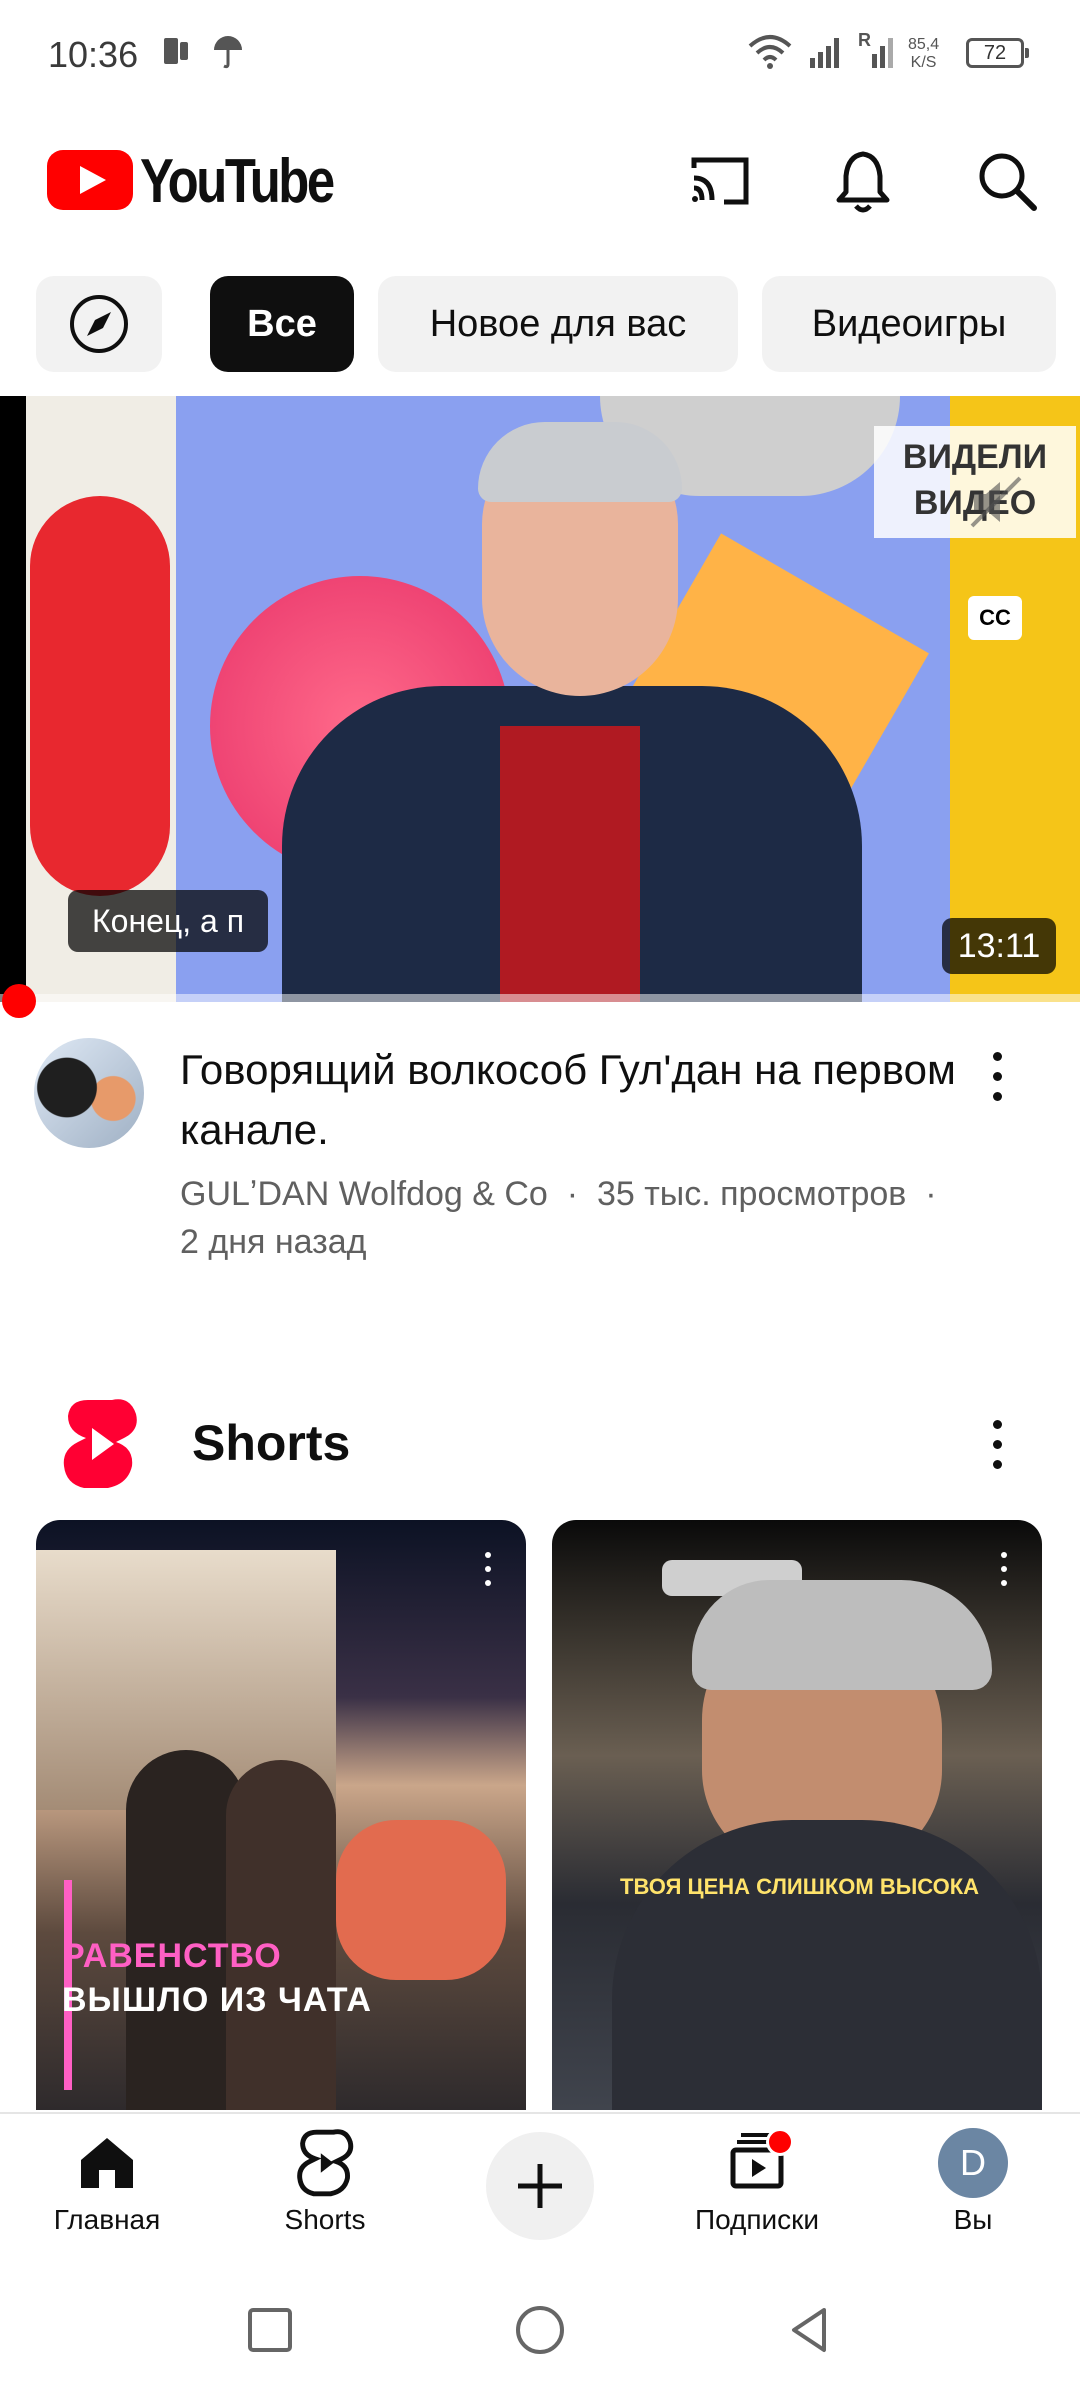 This screenshot has height=2400, width=1080. What do you see at coordinates (325, 2163) in the screenshot?
I see `shorts-icon` at bounding box center [325, 2163].